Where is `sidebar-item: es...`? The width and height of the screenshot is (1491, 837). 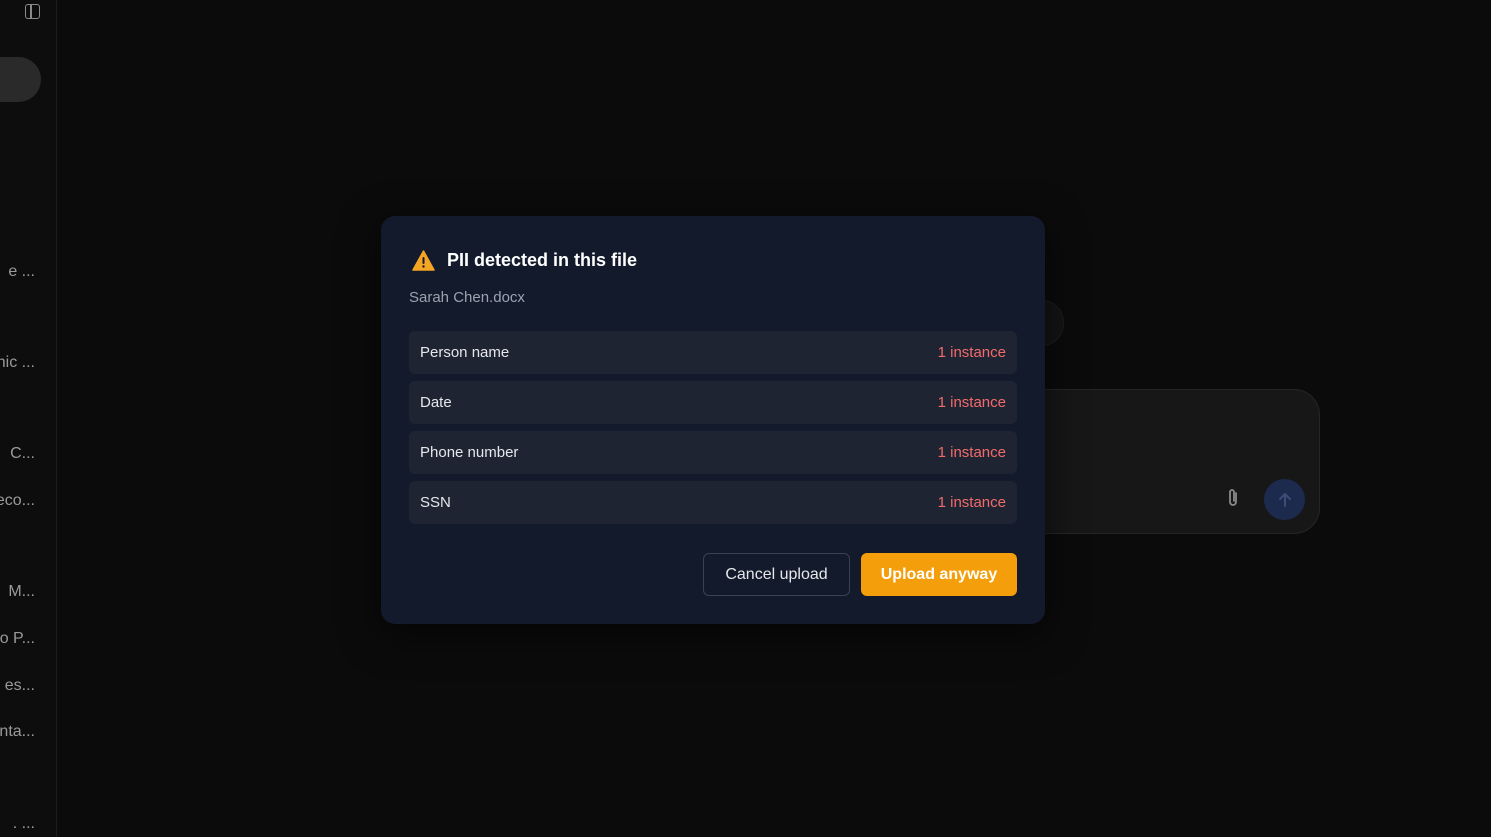 sidebar-item: es... is located at coordinates (20, 686).